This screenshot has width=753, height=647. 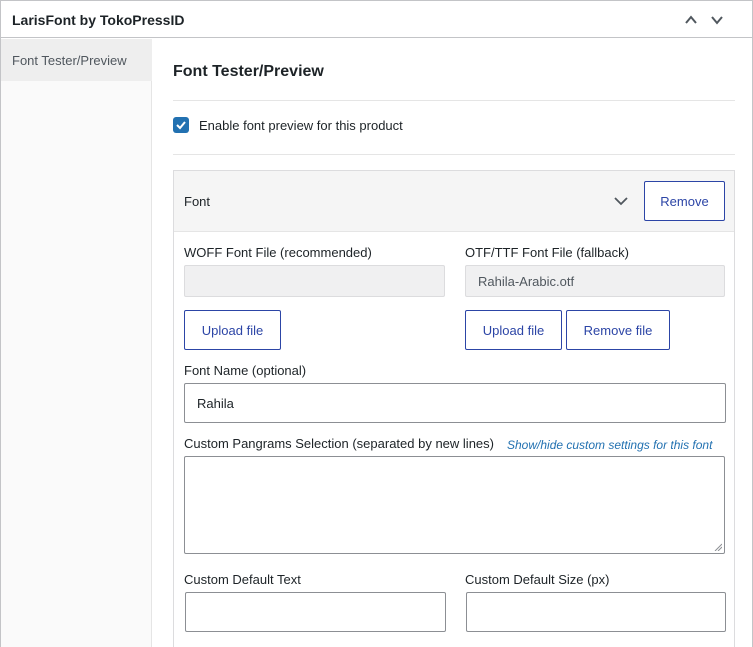 I want to click on enable-preview-label: Enable font preview for this product, so click(x=301, y=125).